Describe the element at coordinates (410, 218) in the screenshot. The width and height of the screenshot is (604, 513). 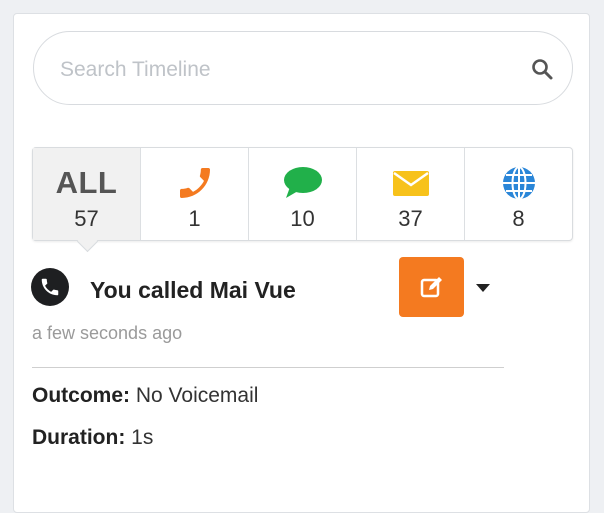
I see `tab-emails-count: 37` at that location.